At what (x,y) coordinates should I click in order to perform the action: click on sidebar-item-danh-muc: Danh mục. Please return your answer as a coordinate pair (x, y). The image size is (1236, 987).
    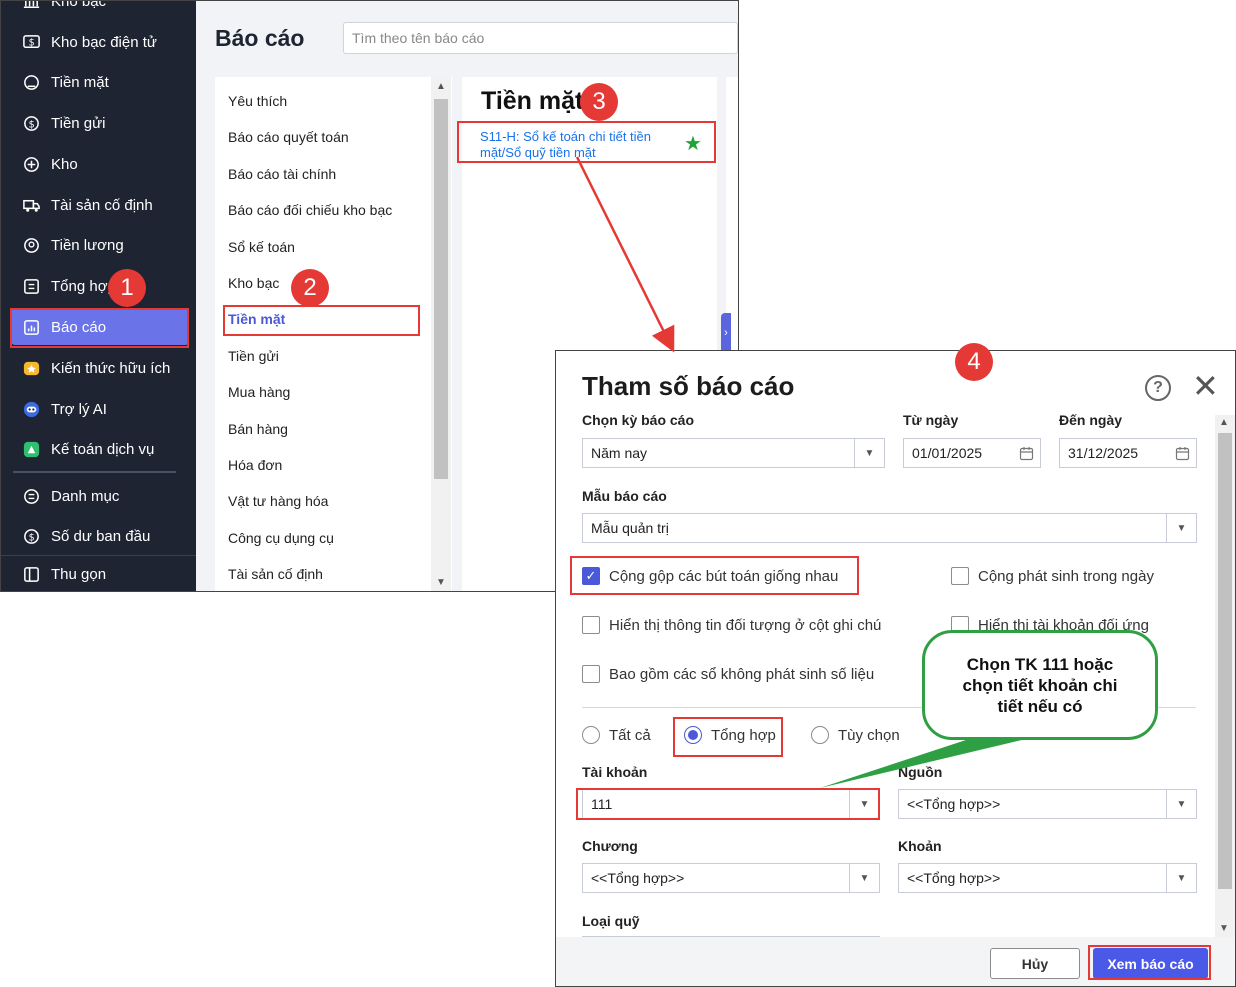
    Looking at the image, I should click on (100, 496).